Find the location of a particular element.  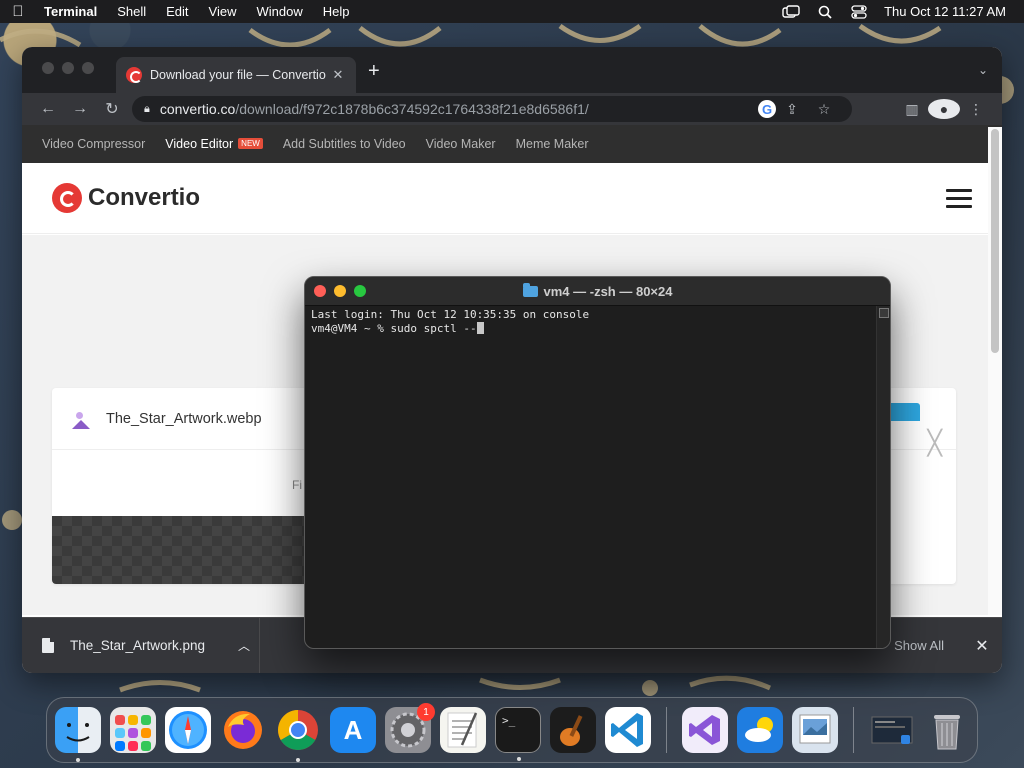

profile-avatar-icon: ● is located at coordinates (944, 109).